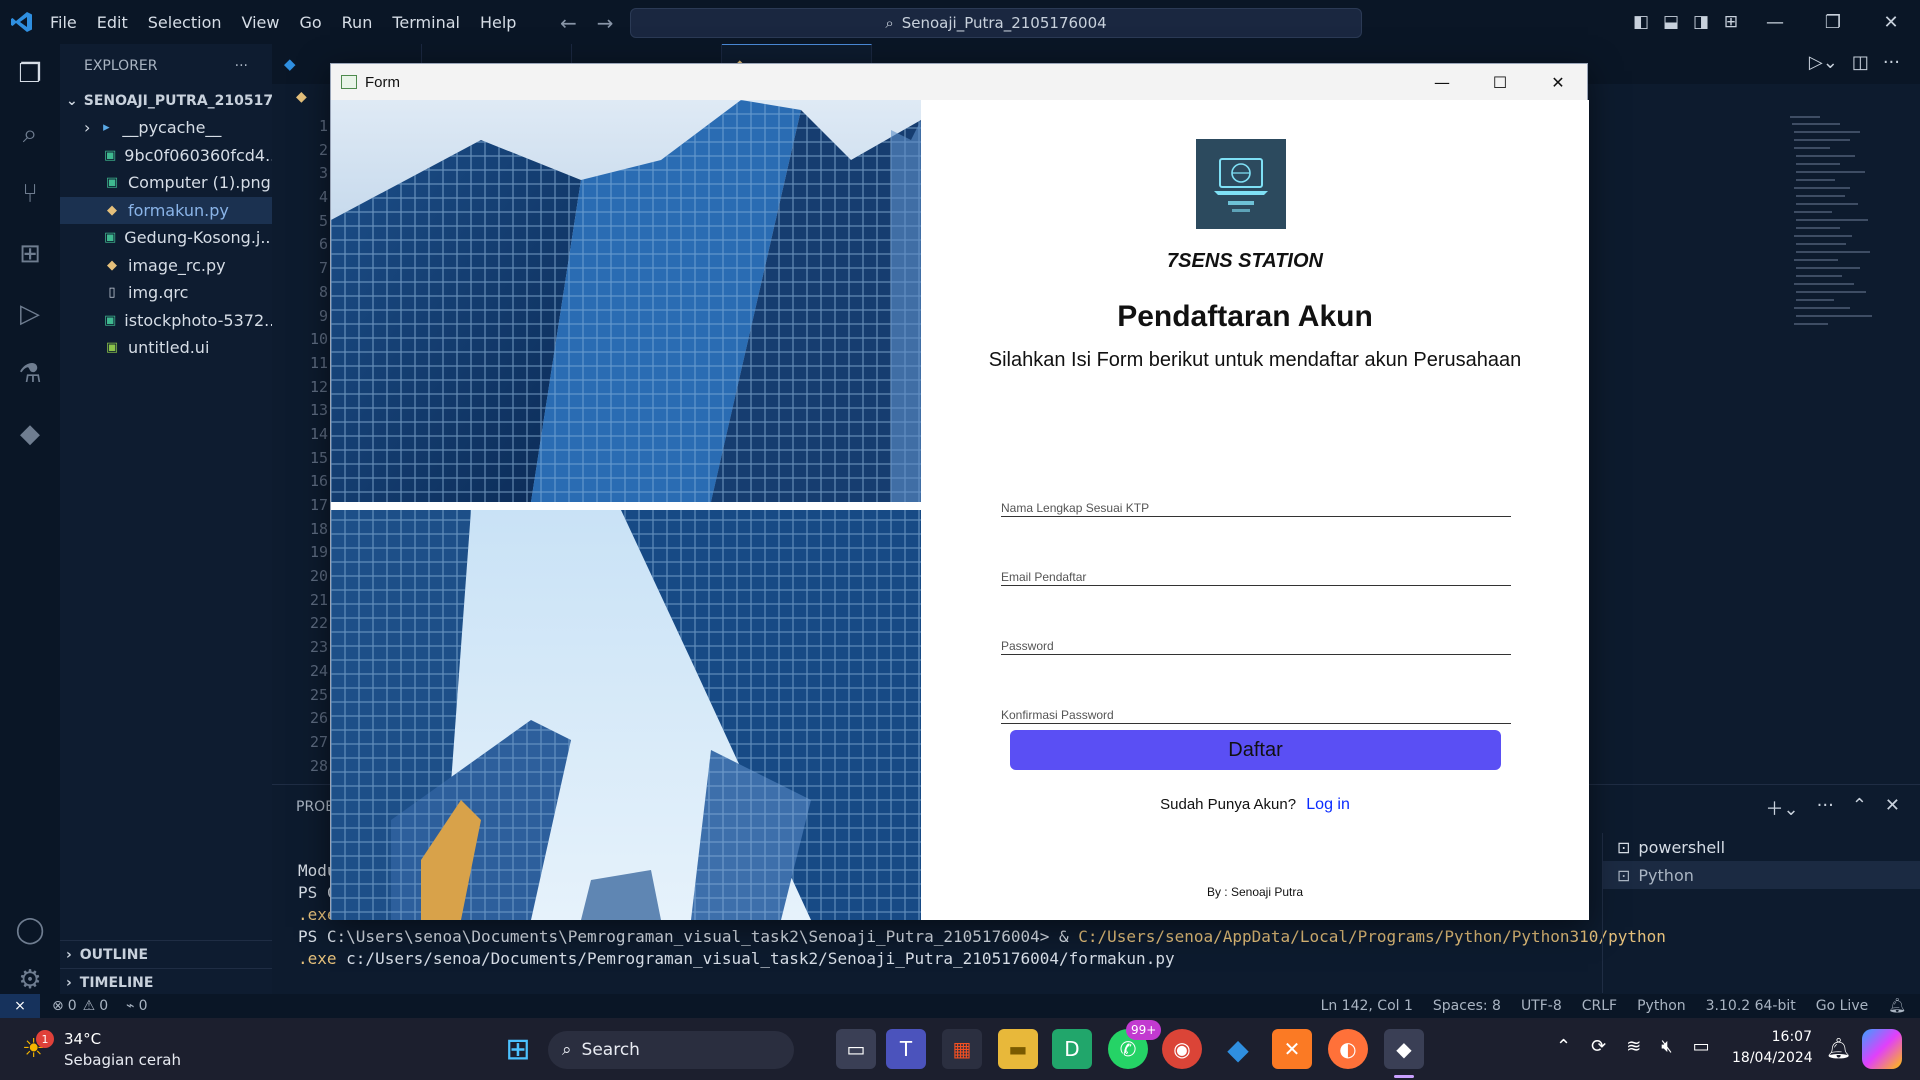 The image size is (1920, 1080). Describe the element at coordinates (166, 954) in the screenshot. I see `outline-header: › OUTLINE` at that location.